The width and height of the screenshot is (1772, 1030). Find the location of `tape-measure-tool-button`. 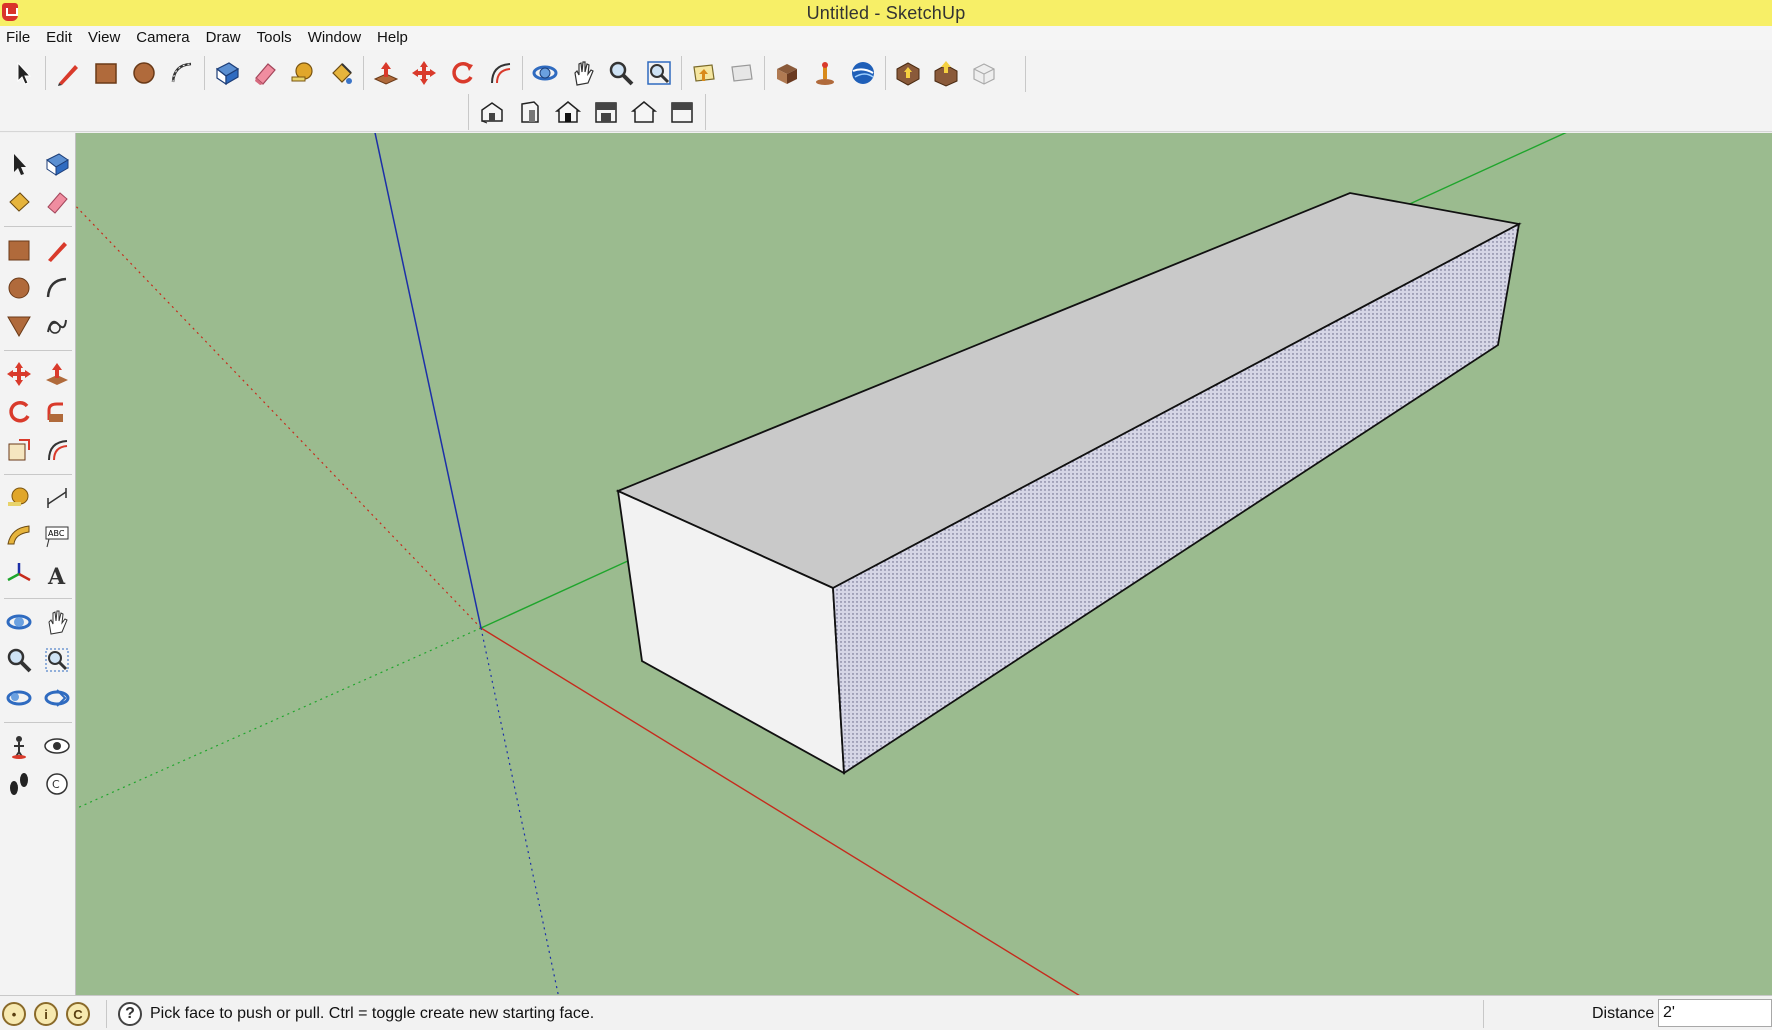

tape-measure-tool-button is located at coordinates (19, 498).